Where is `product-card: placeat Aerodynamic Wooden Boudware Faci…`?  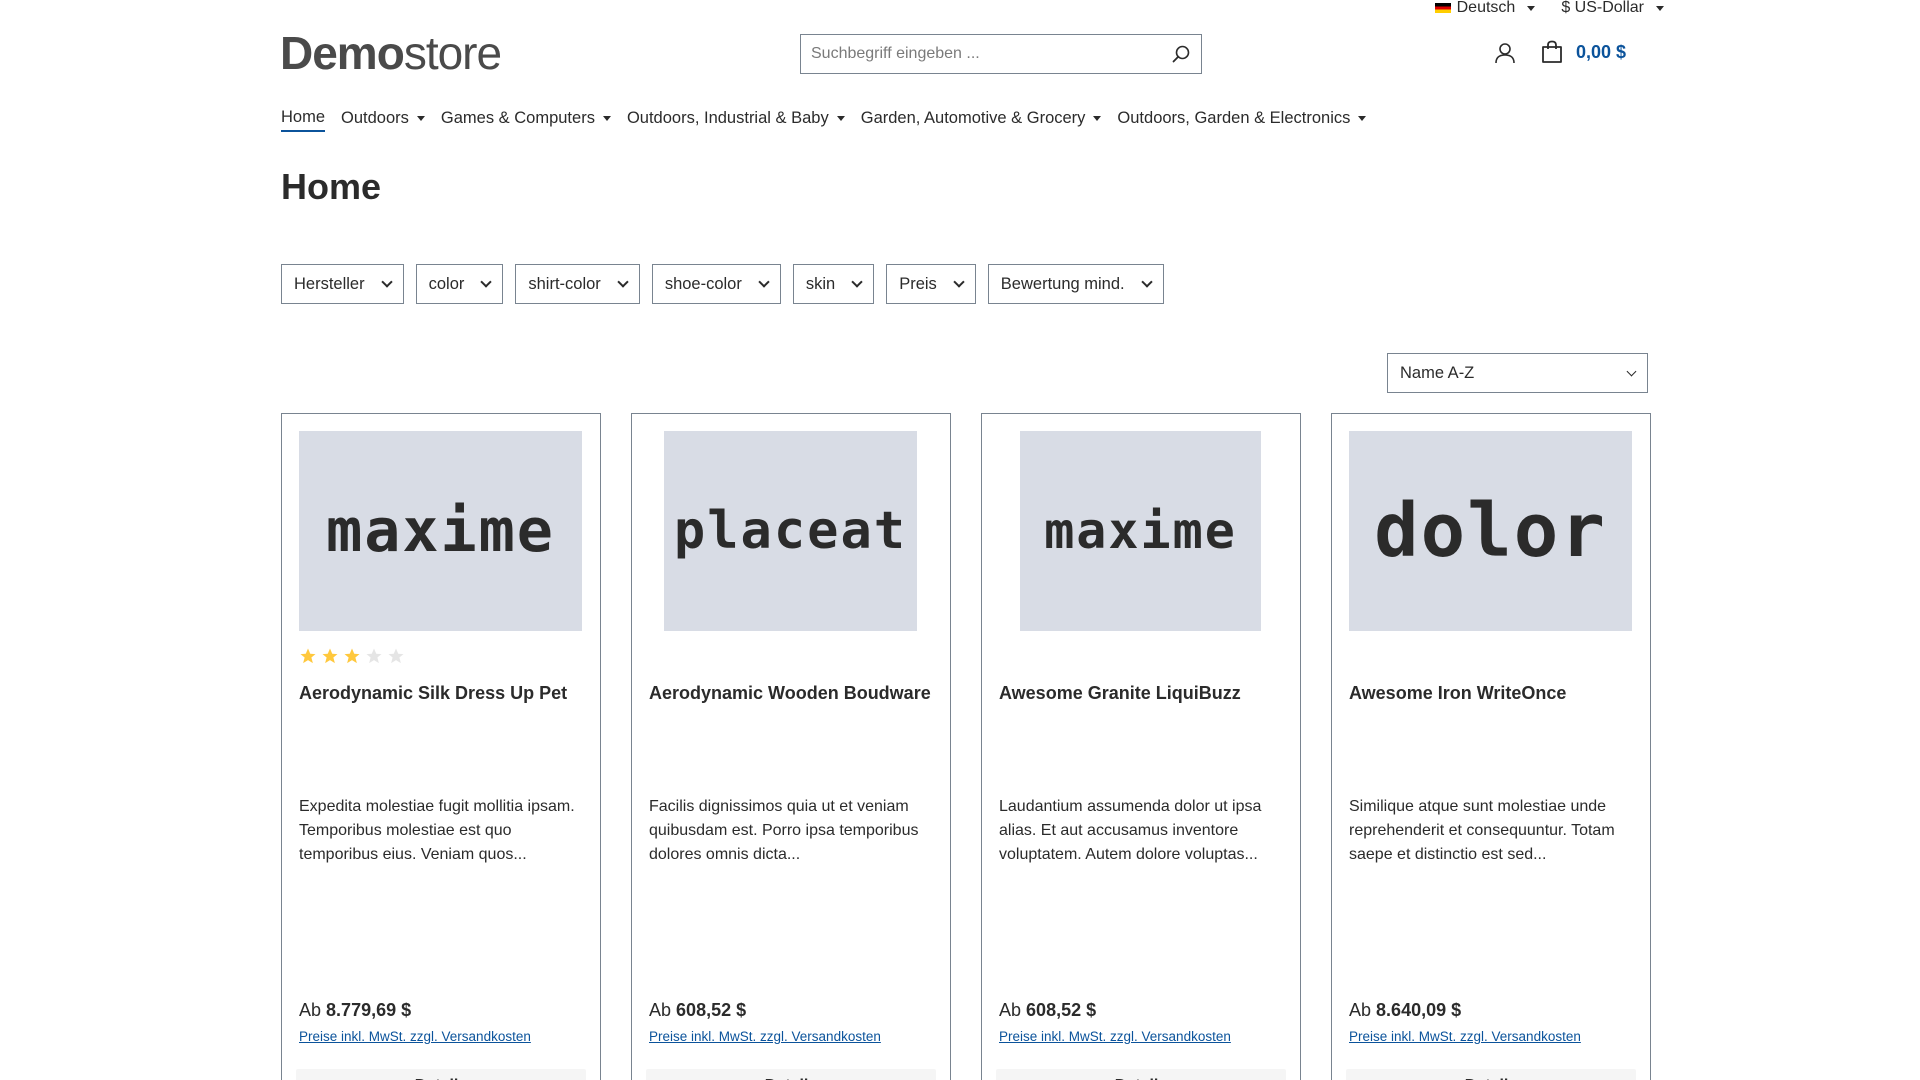
product-card: placeat Aerodynamic Wooden Boudware Faci… is located at coordinates (791, 746).